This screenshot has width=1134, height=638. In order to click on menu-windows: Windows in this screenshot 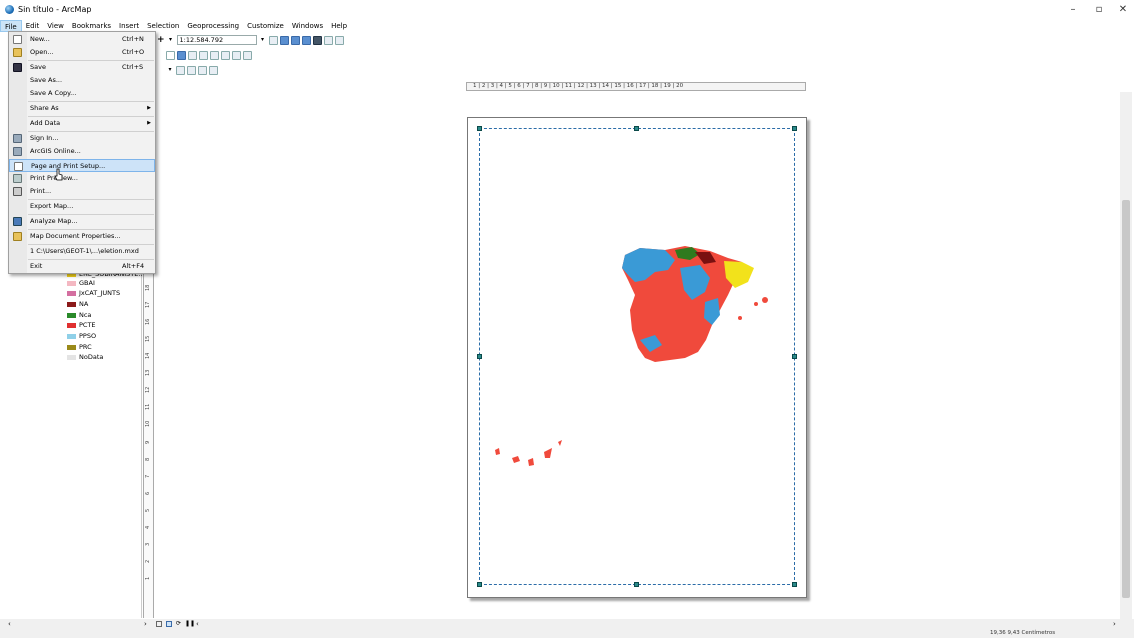, I will do `click(307, 26)`.